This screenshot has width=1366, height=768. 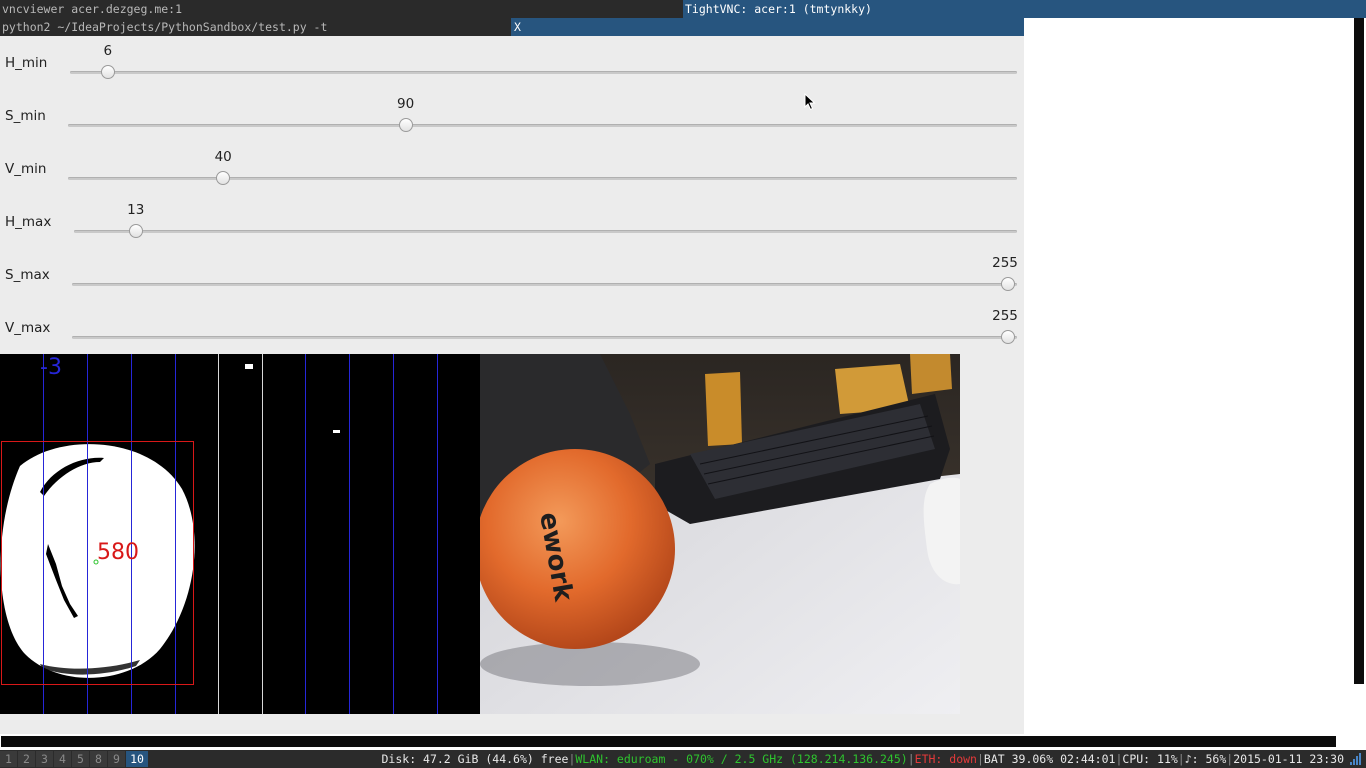 I want to click on slider-value: 40, so click(x=223, y=157).